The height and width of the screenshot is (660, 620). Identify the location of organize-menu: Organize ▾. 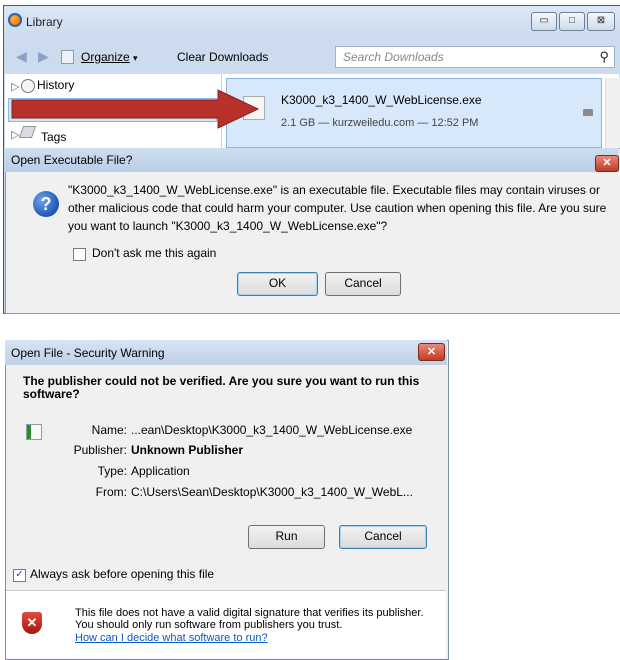
(109, 57).